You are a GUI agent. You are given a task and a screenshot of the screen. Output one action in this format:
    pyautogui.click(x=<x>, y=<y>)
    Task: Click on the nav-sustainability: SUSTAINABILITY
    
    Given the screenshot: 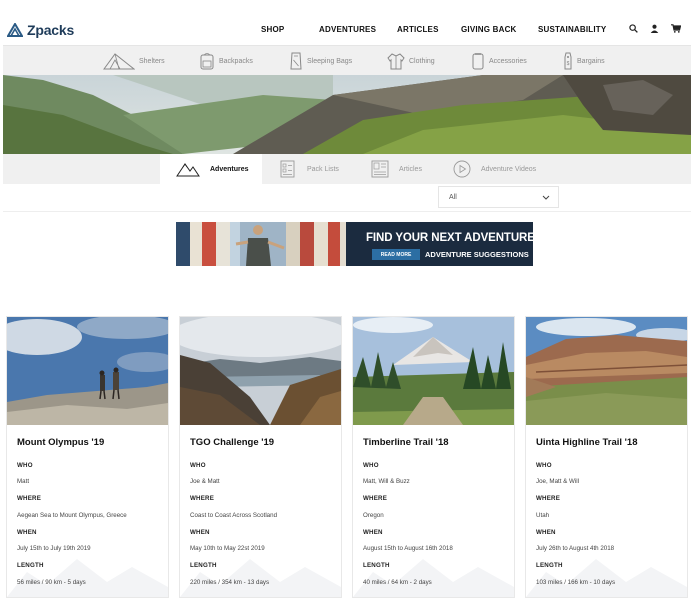 What is the action you would take?
    pyautogui.click(x=573, y=29)
    